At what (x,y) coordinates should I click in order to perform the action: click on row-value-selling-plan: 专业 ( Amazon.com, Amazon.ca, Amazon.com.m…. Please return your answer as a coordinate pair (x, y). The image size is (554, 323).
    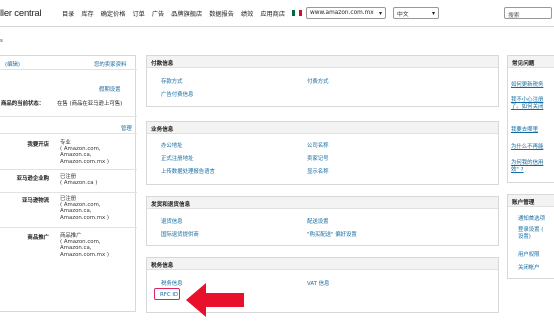
    Looking at the image, I should click on (84, 152).